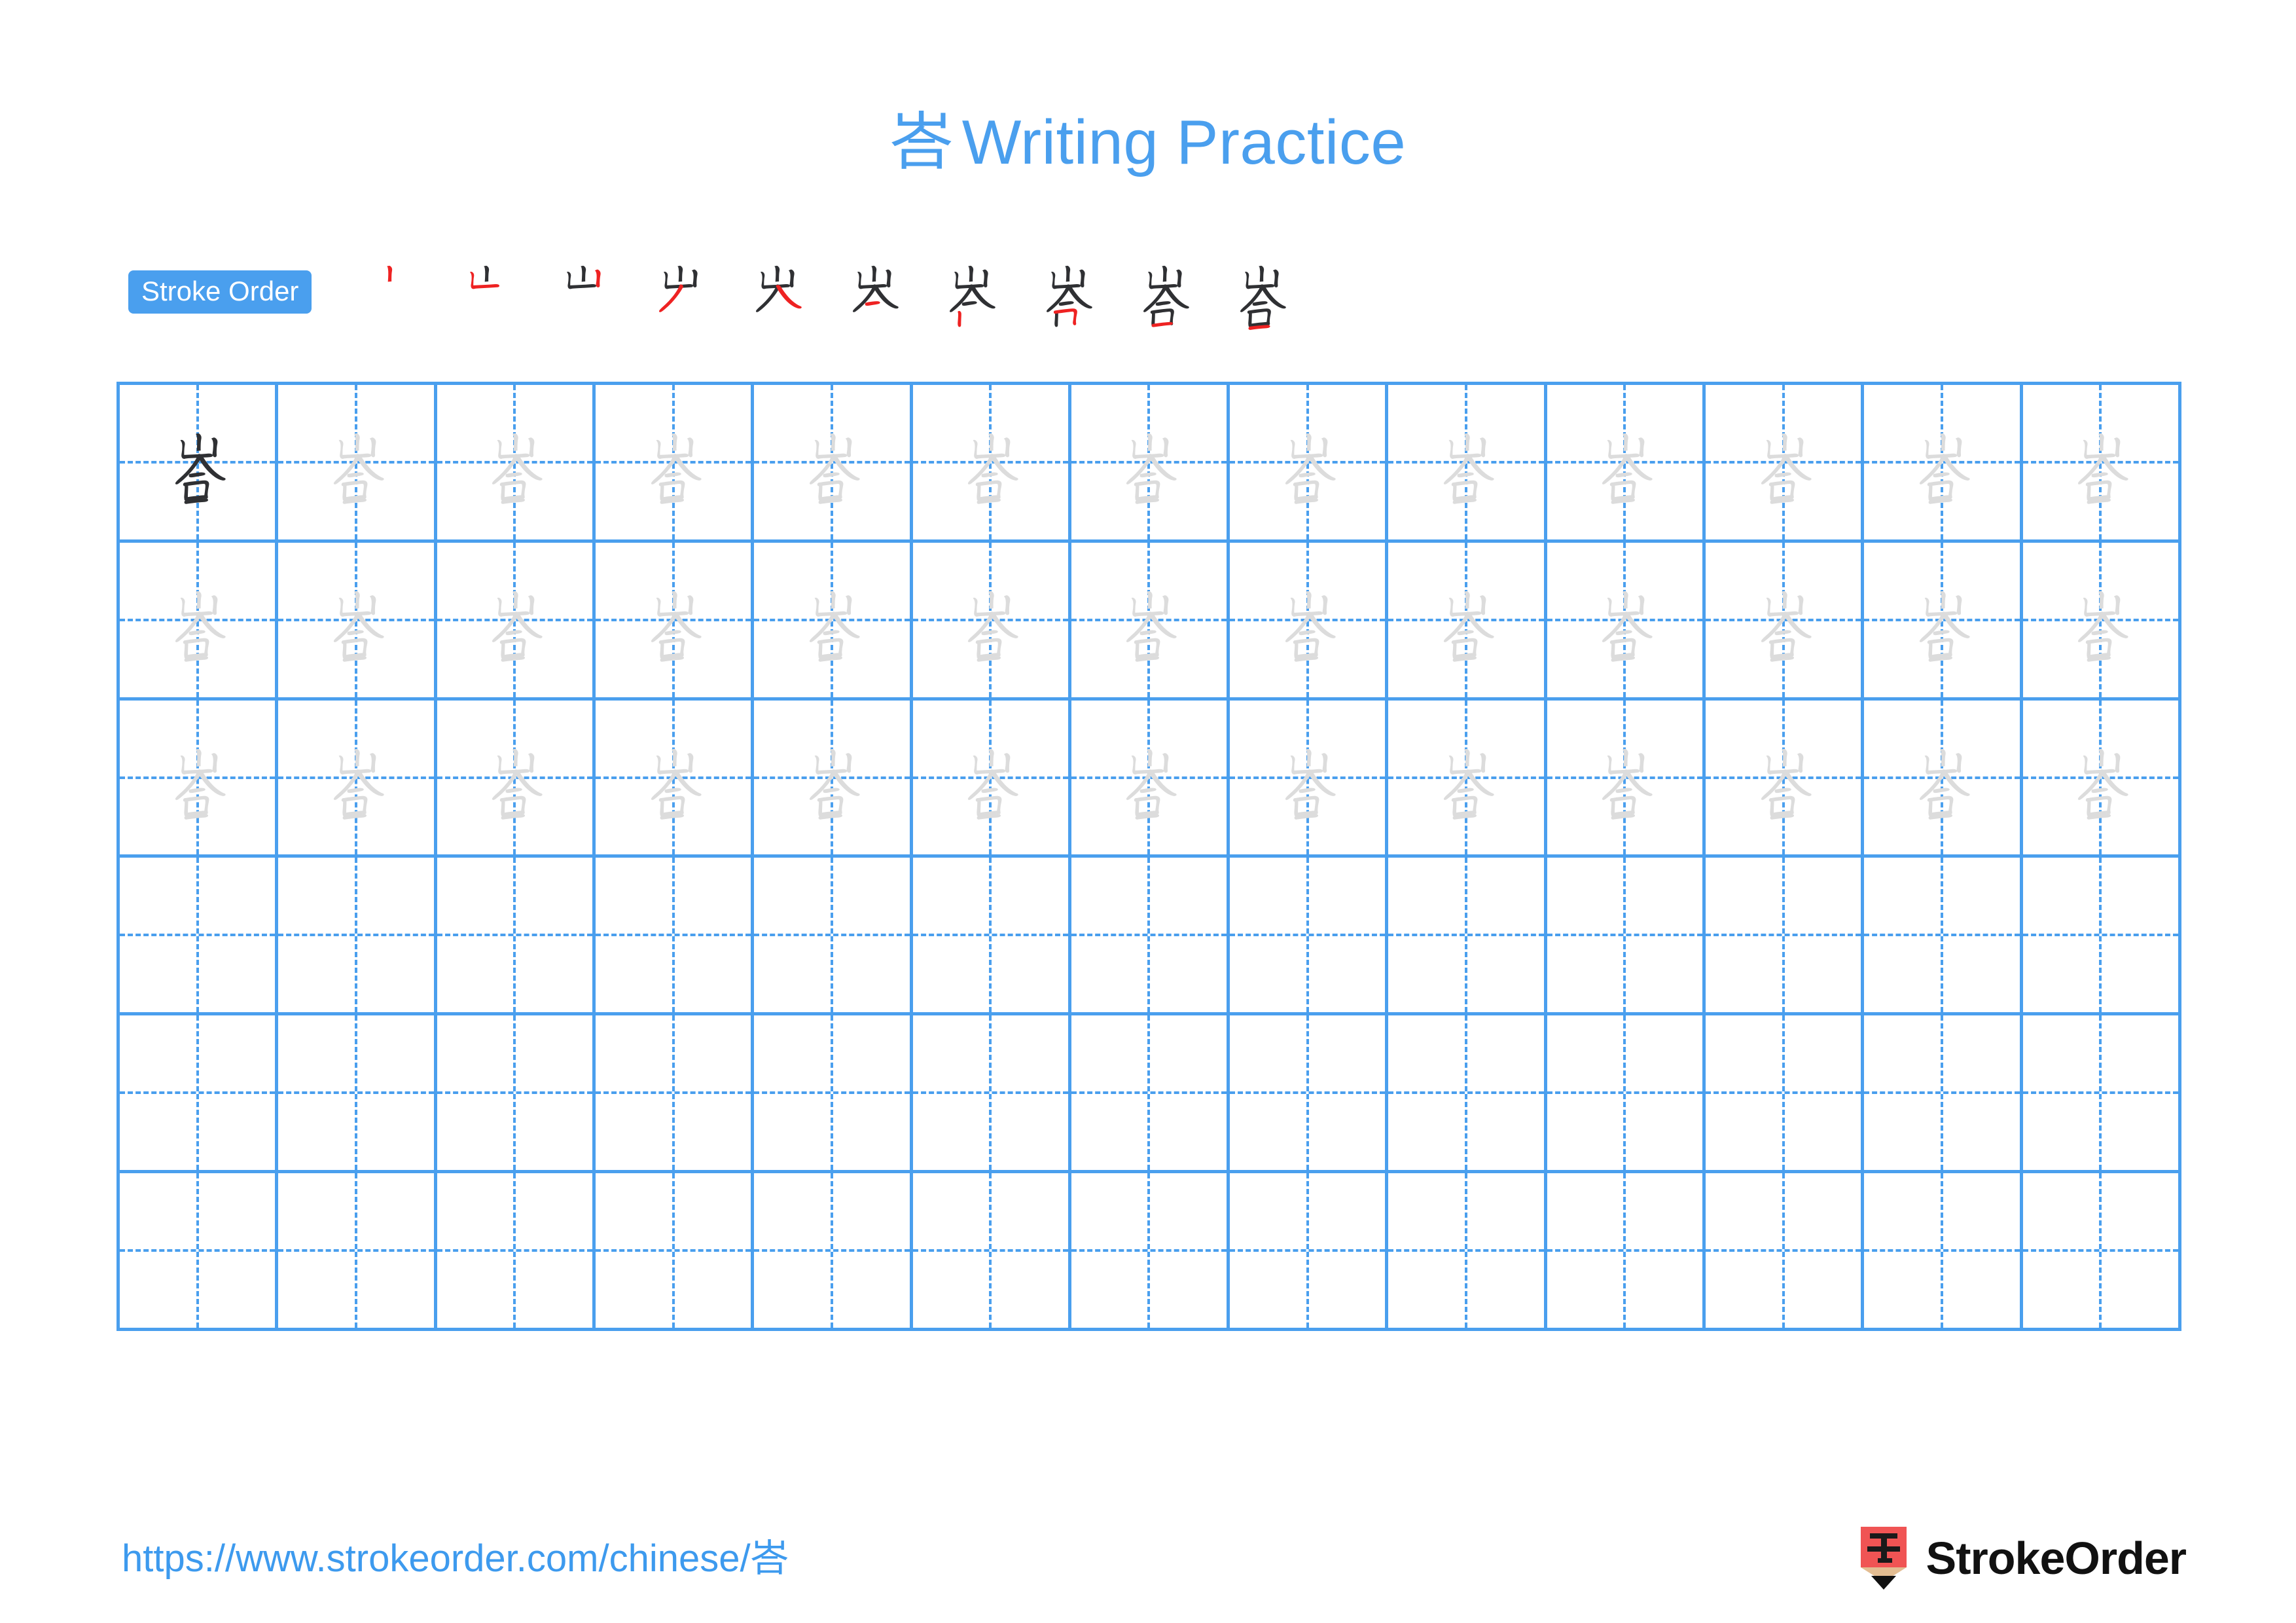  I want to click on practice-cell-r1-c3, so click(516, 464).